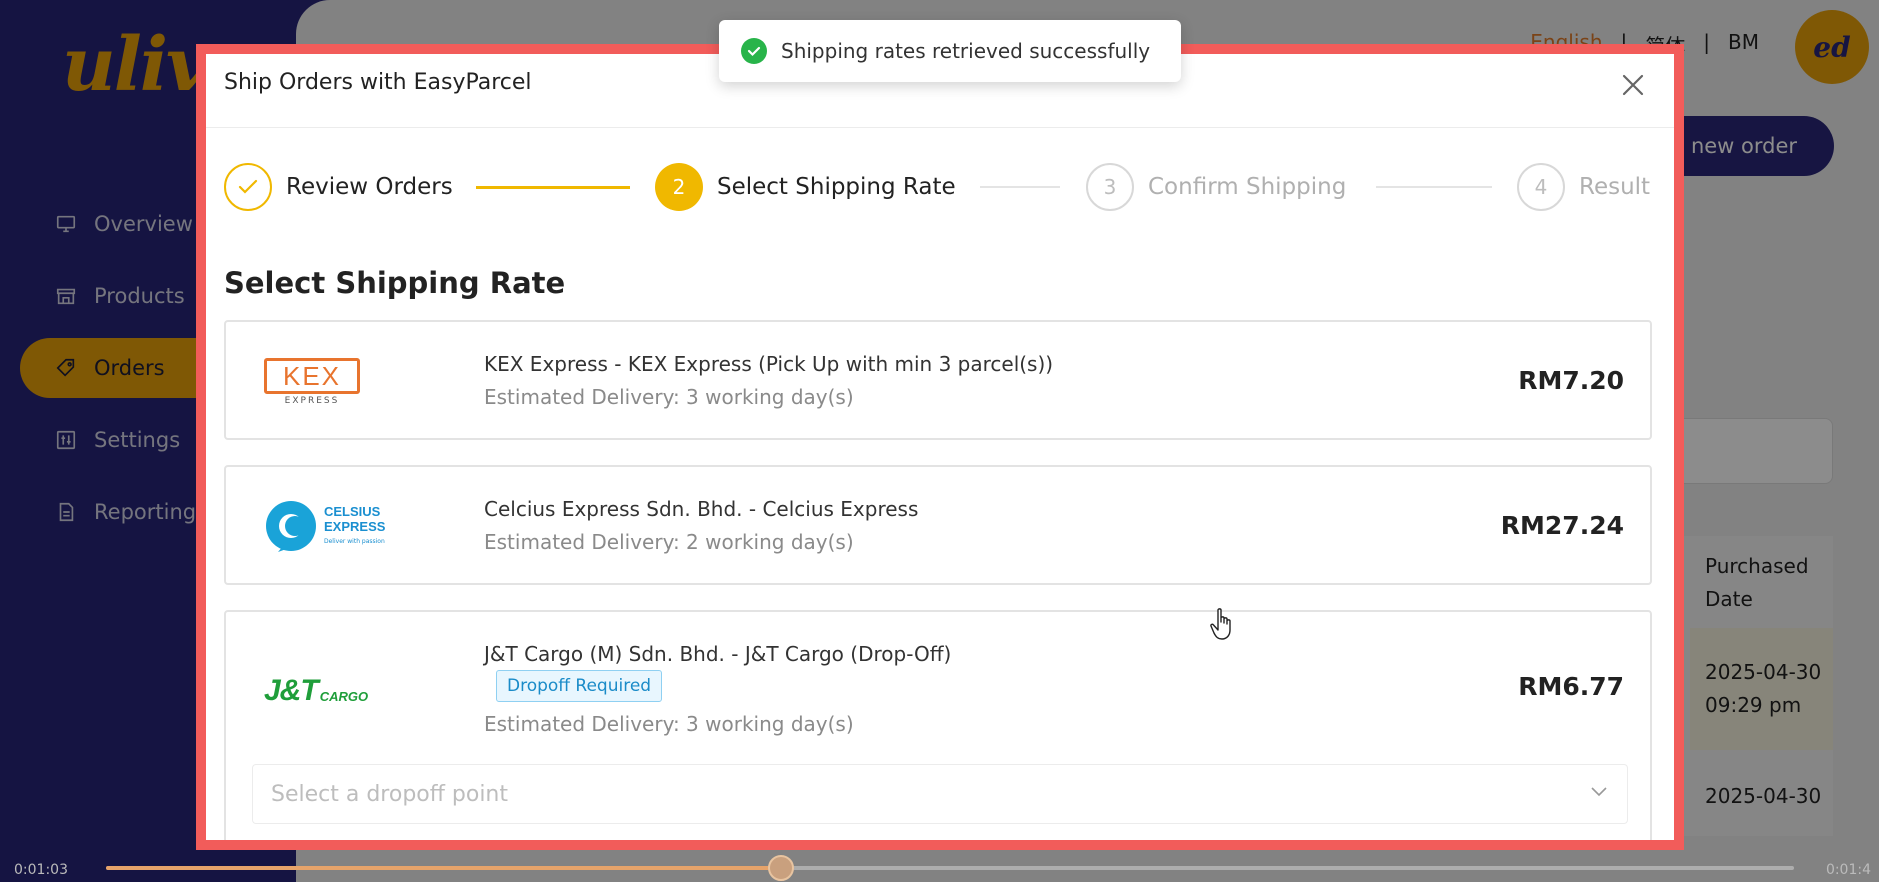  Describe the element at coordinates (1220, 624) in the screenshot. I see `hand-cursor-icon` at that location.